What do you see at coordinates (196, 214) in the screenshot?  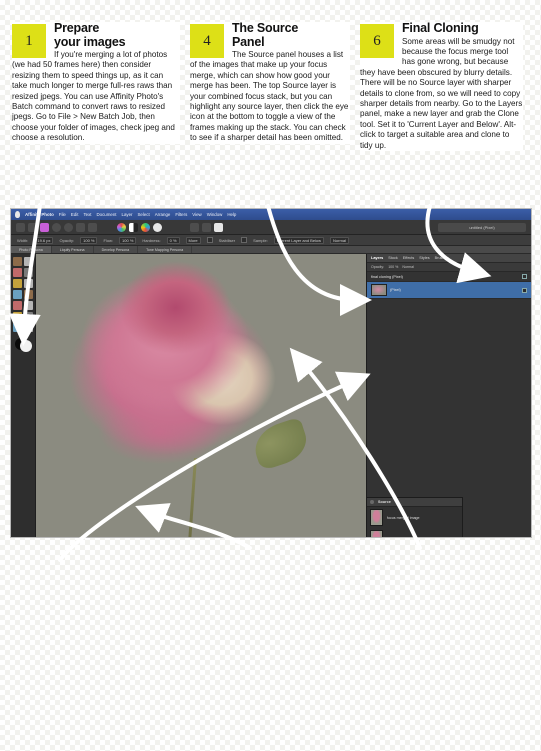 I see `menu-item-view: View` at bounding box center [196, 214].